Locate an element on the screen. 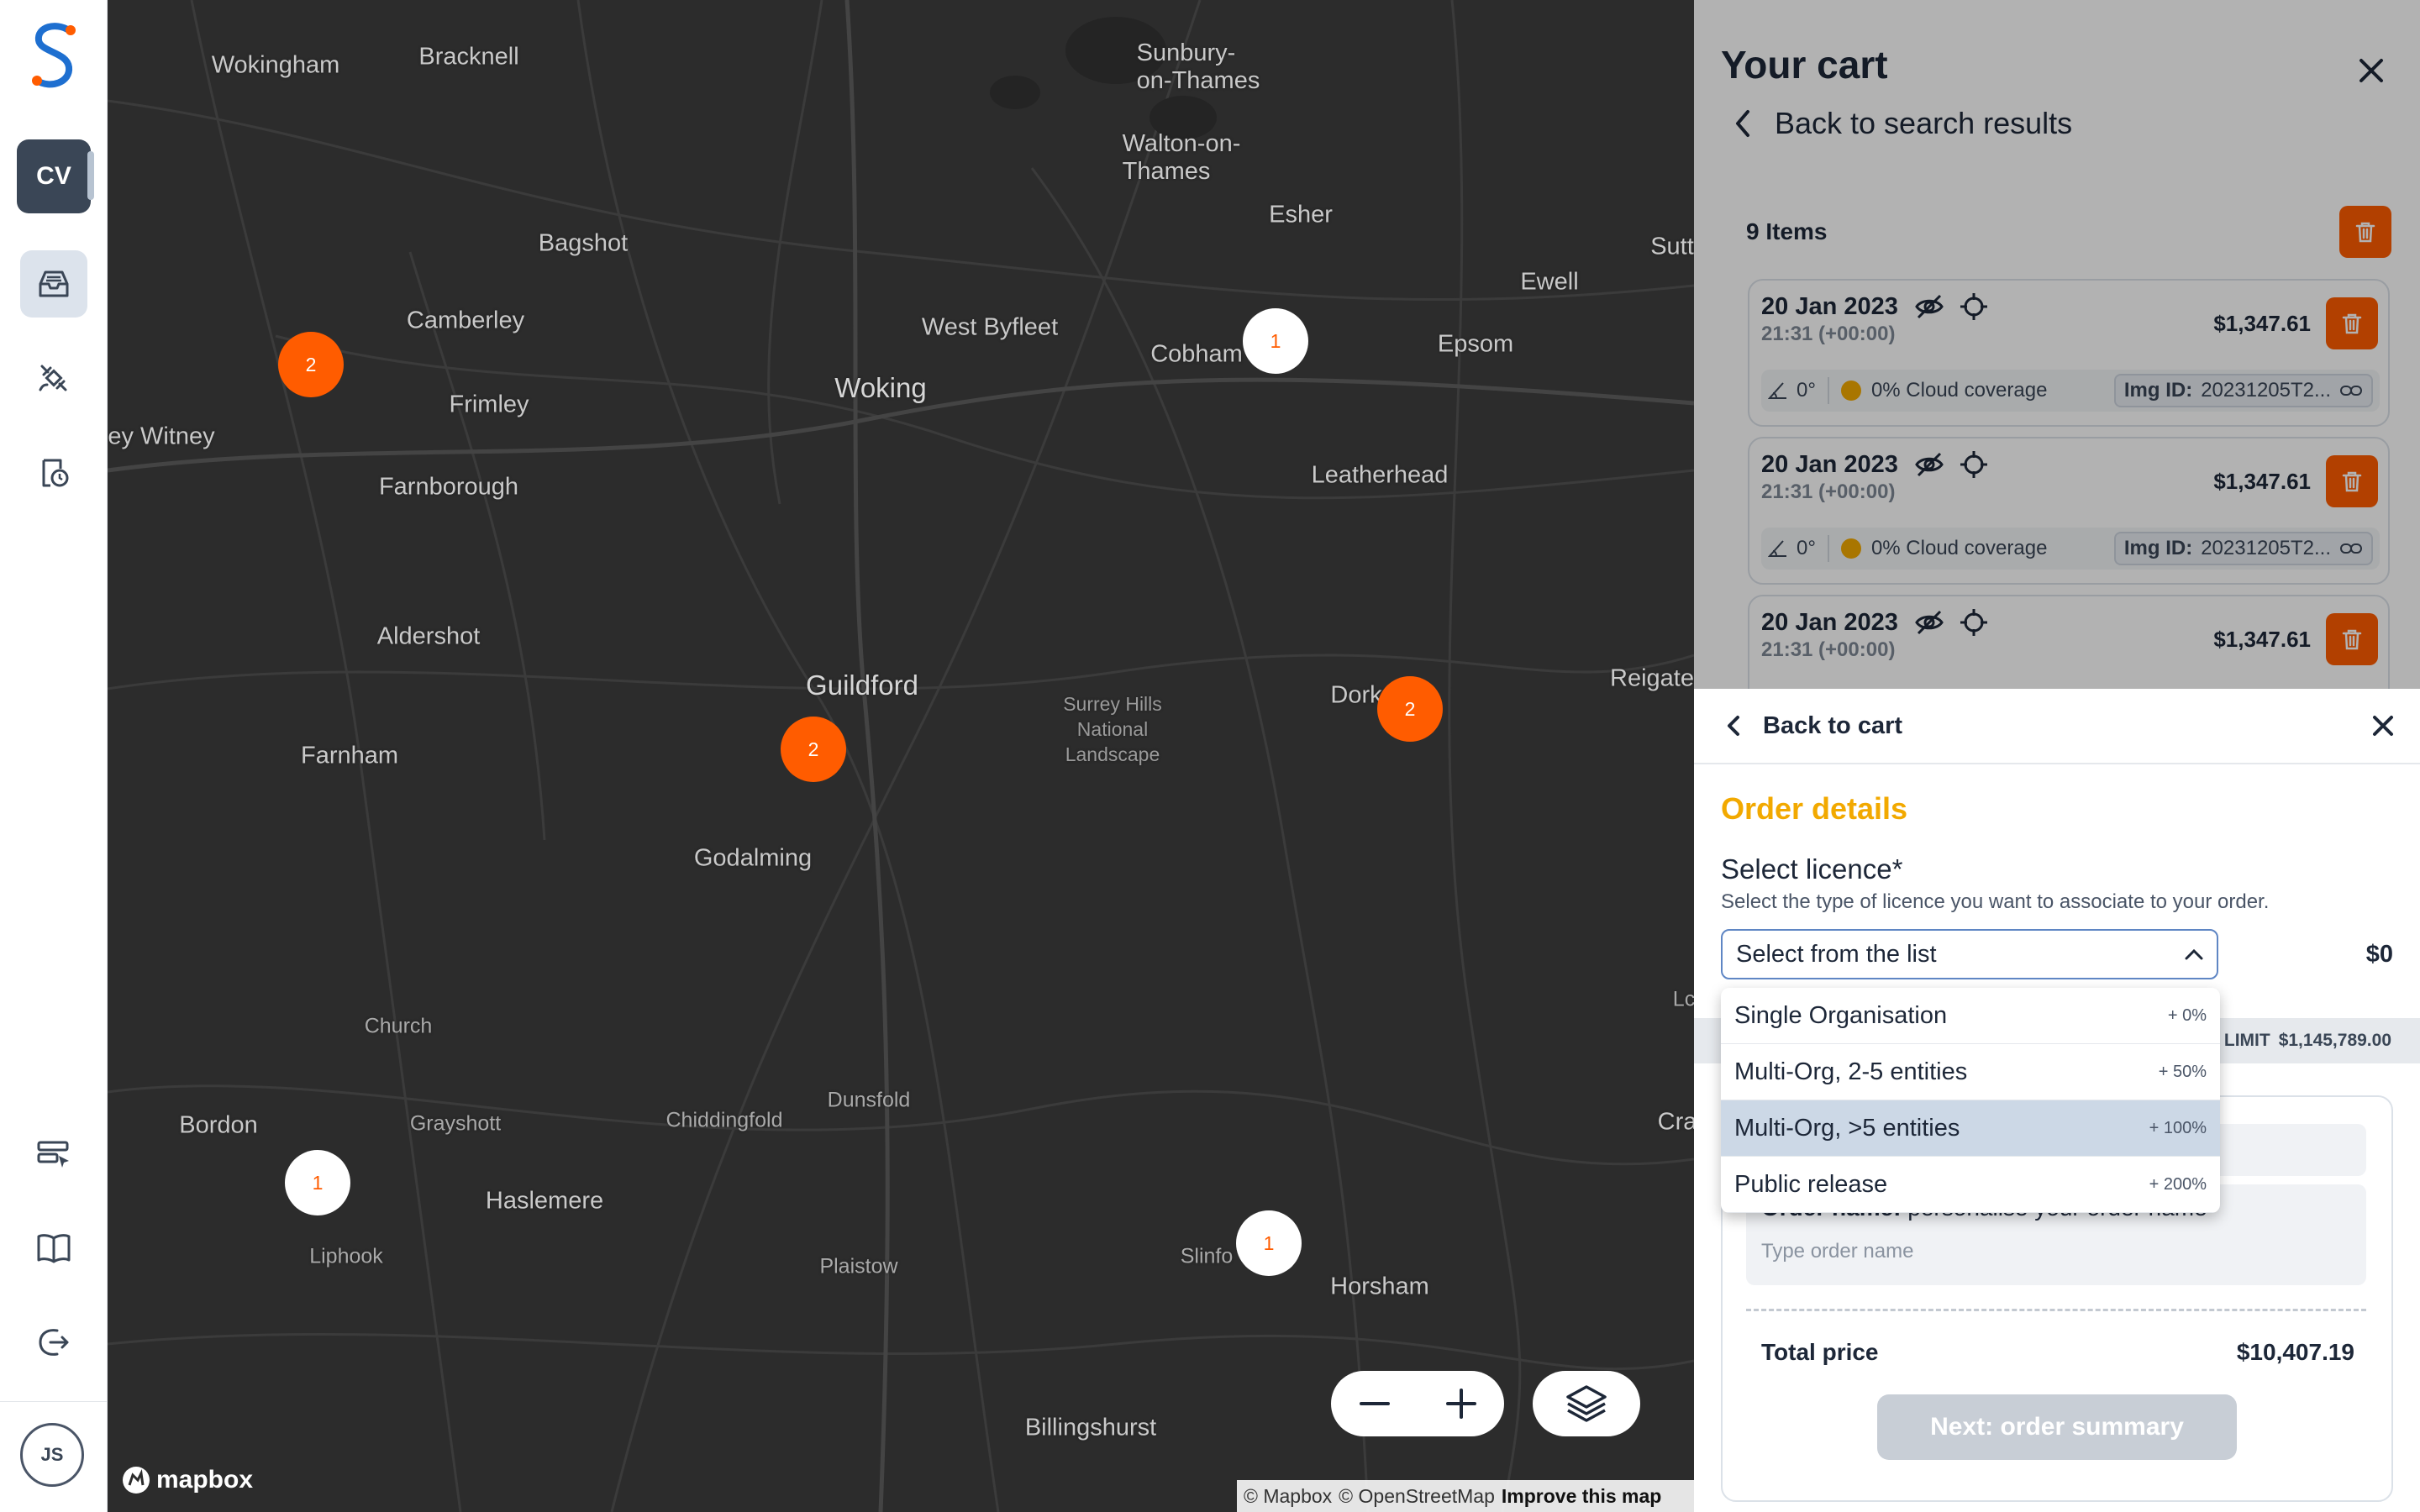 This screenshot has width=2420, height=1512. zoom-control is located at coordinates (1417, 1403).